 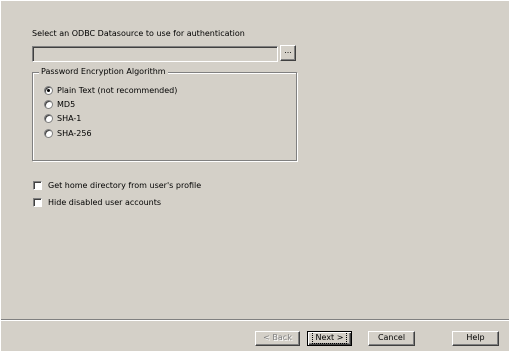 I want to click on next-button: Next >, so click(x=329, y=338).